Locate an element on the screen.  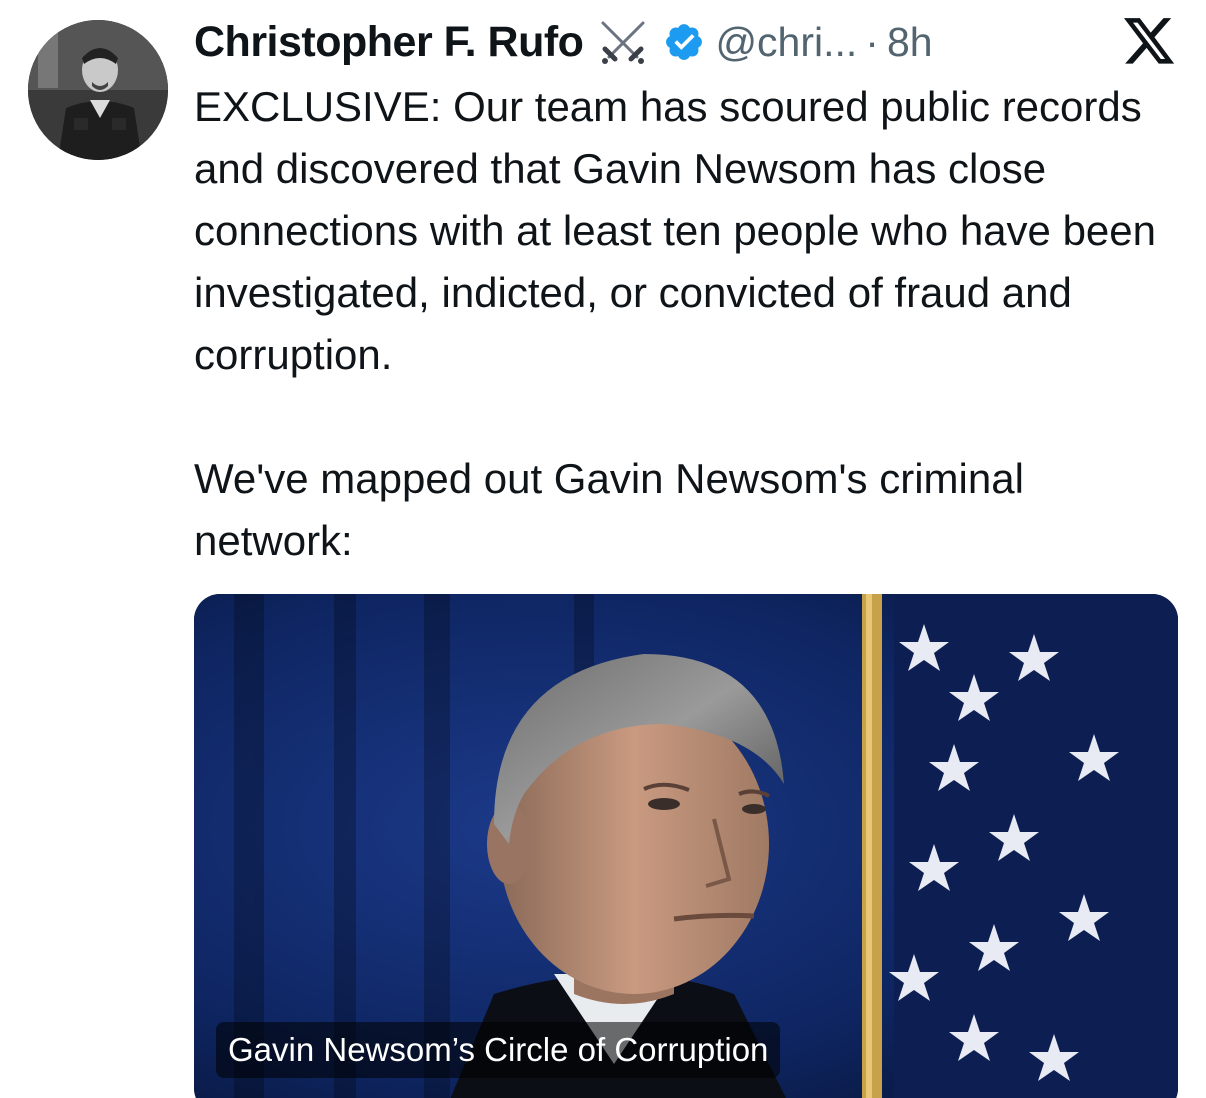
tweet-header: Christopher F. Rufo @chri... · 8h is located at coordinates (563, 42).